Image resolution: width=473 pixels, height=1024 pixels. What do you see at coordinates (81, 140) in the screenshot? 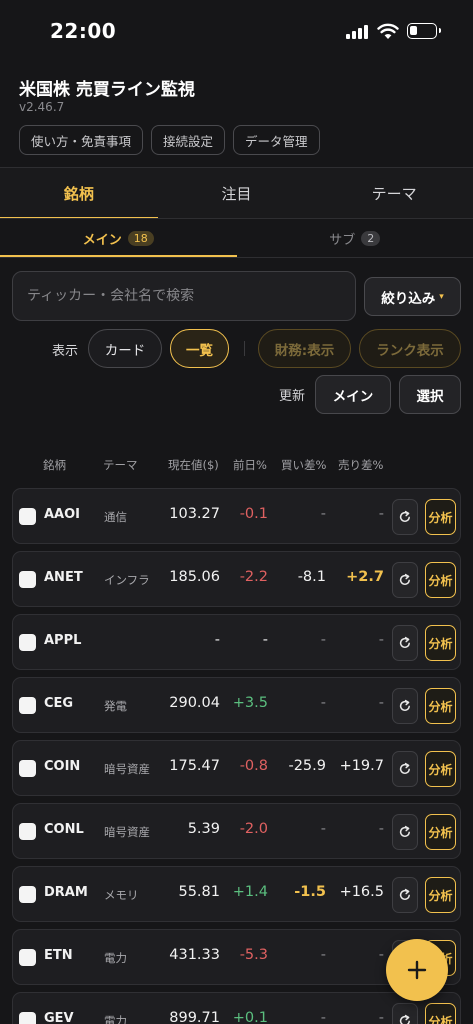
I see `usage-disclaimer-button: 使い方・免責事項` at bounding box center [81, 140].